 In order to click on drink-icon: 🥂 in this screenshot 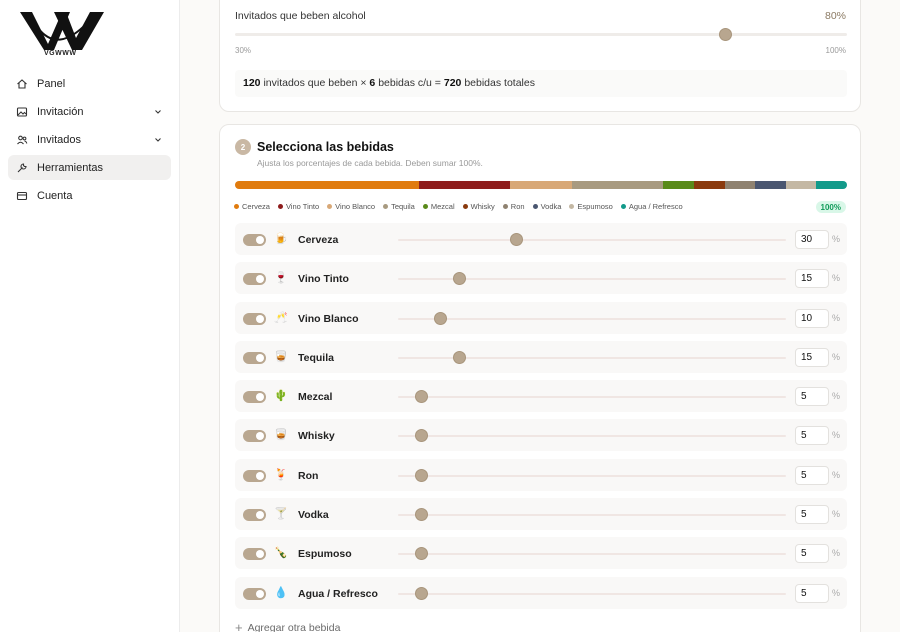, I will do `click(281, 317)`.